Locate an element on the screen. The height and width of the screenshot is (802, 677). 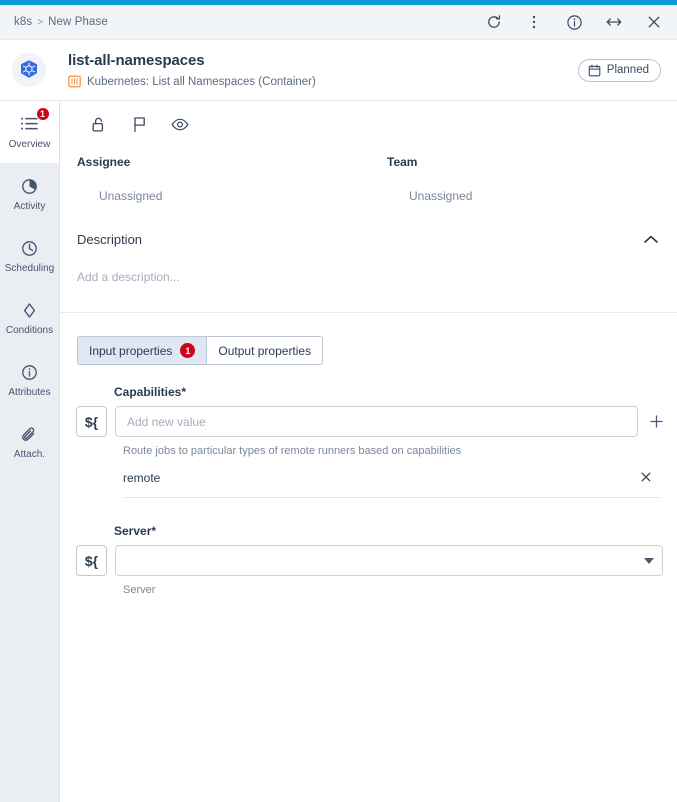
sidebar-label-attributes: Attributes is located at coordinates (29, 392).